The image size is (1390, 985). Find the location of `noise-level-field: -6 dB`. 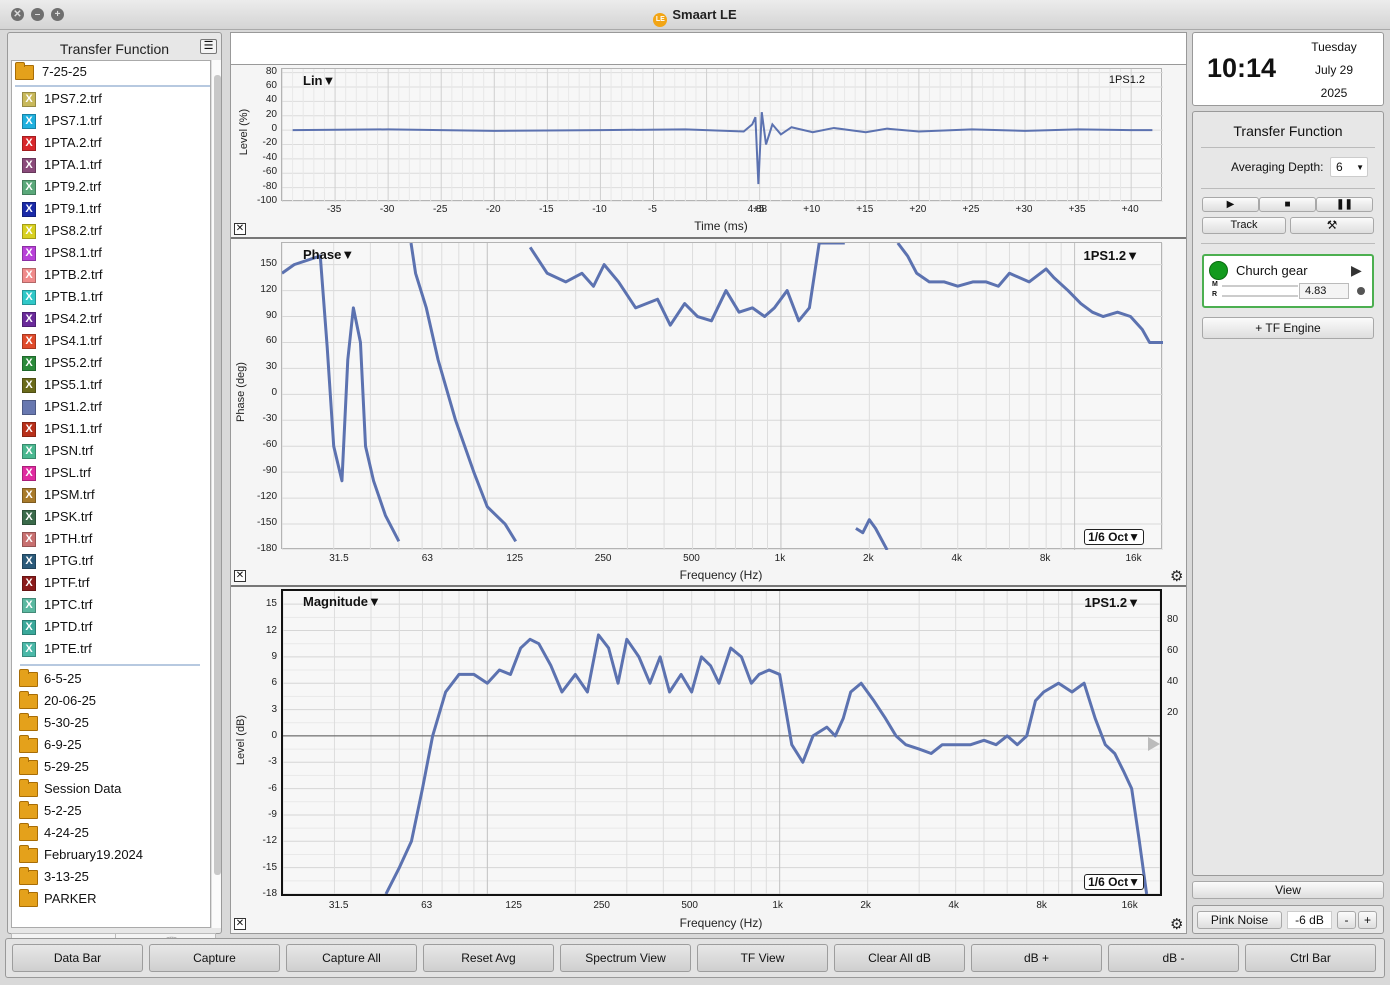

noise-level-field: -6 dB is located at coordinates (1309, 920).